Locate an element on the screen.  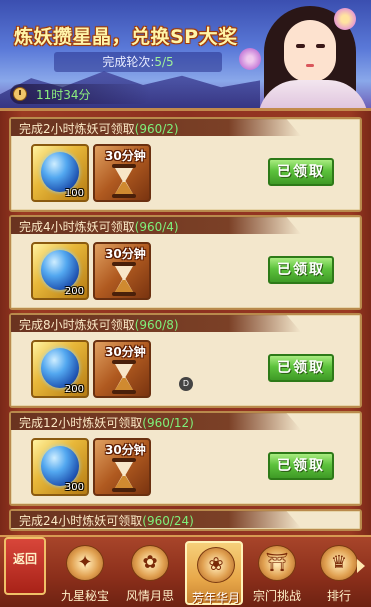
item-quantity: 100 is located at coordinates (74, 193).